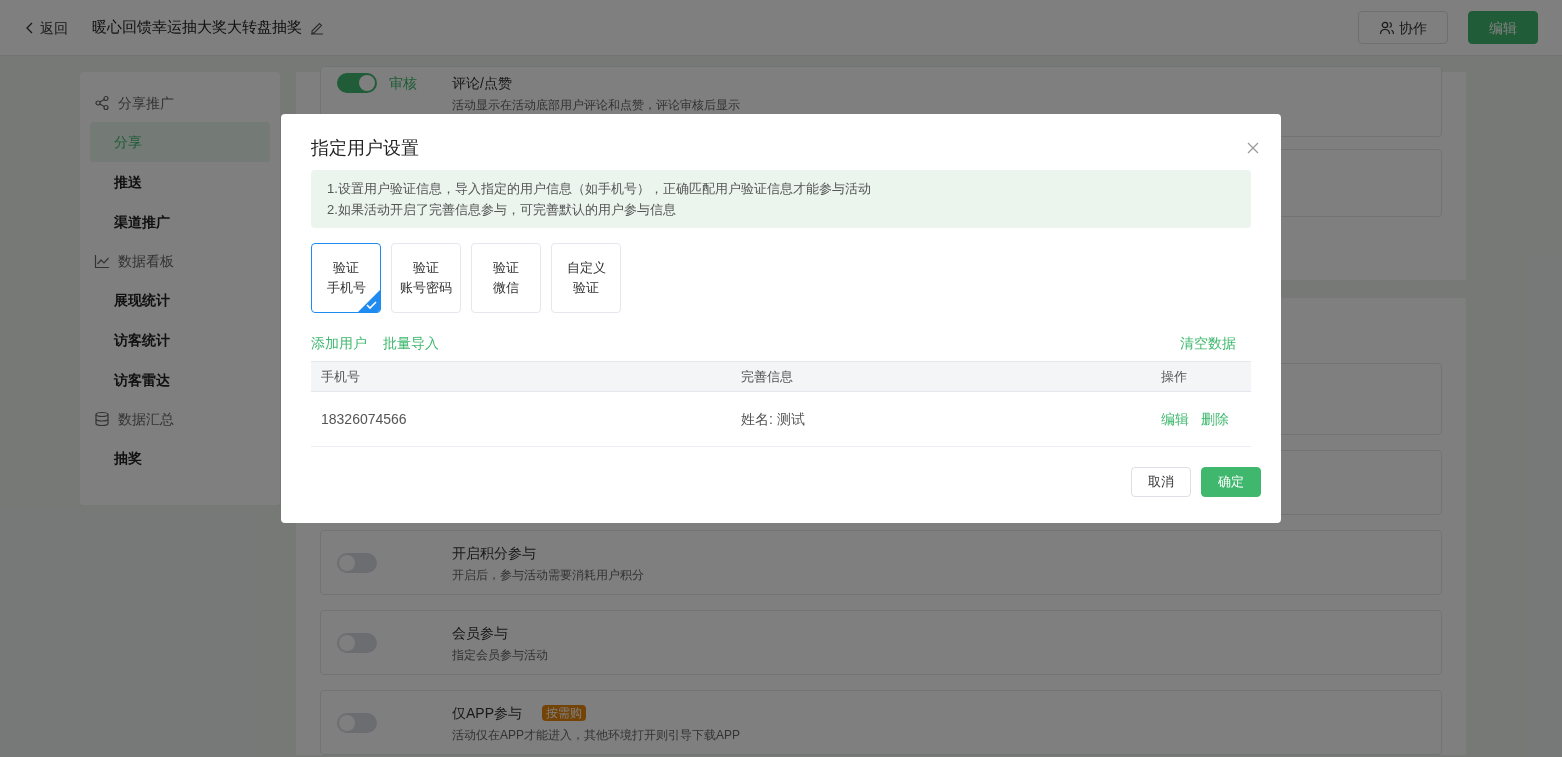  Describe the element at coordinates (1231, 482) in the screenshot. I see `primary-button: 确定` at that location.